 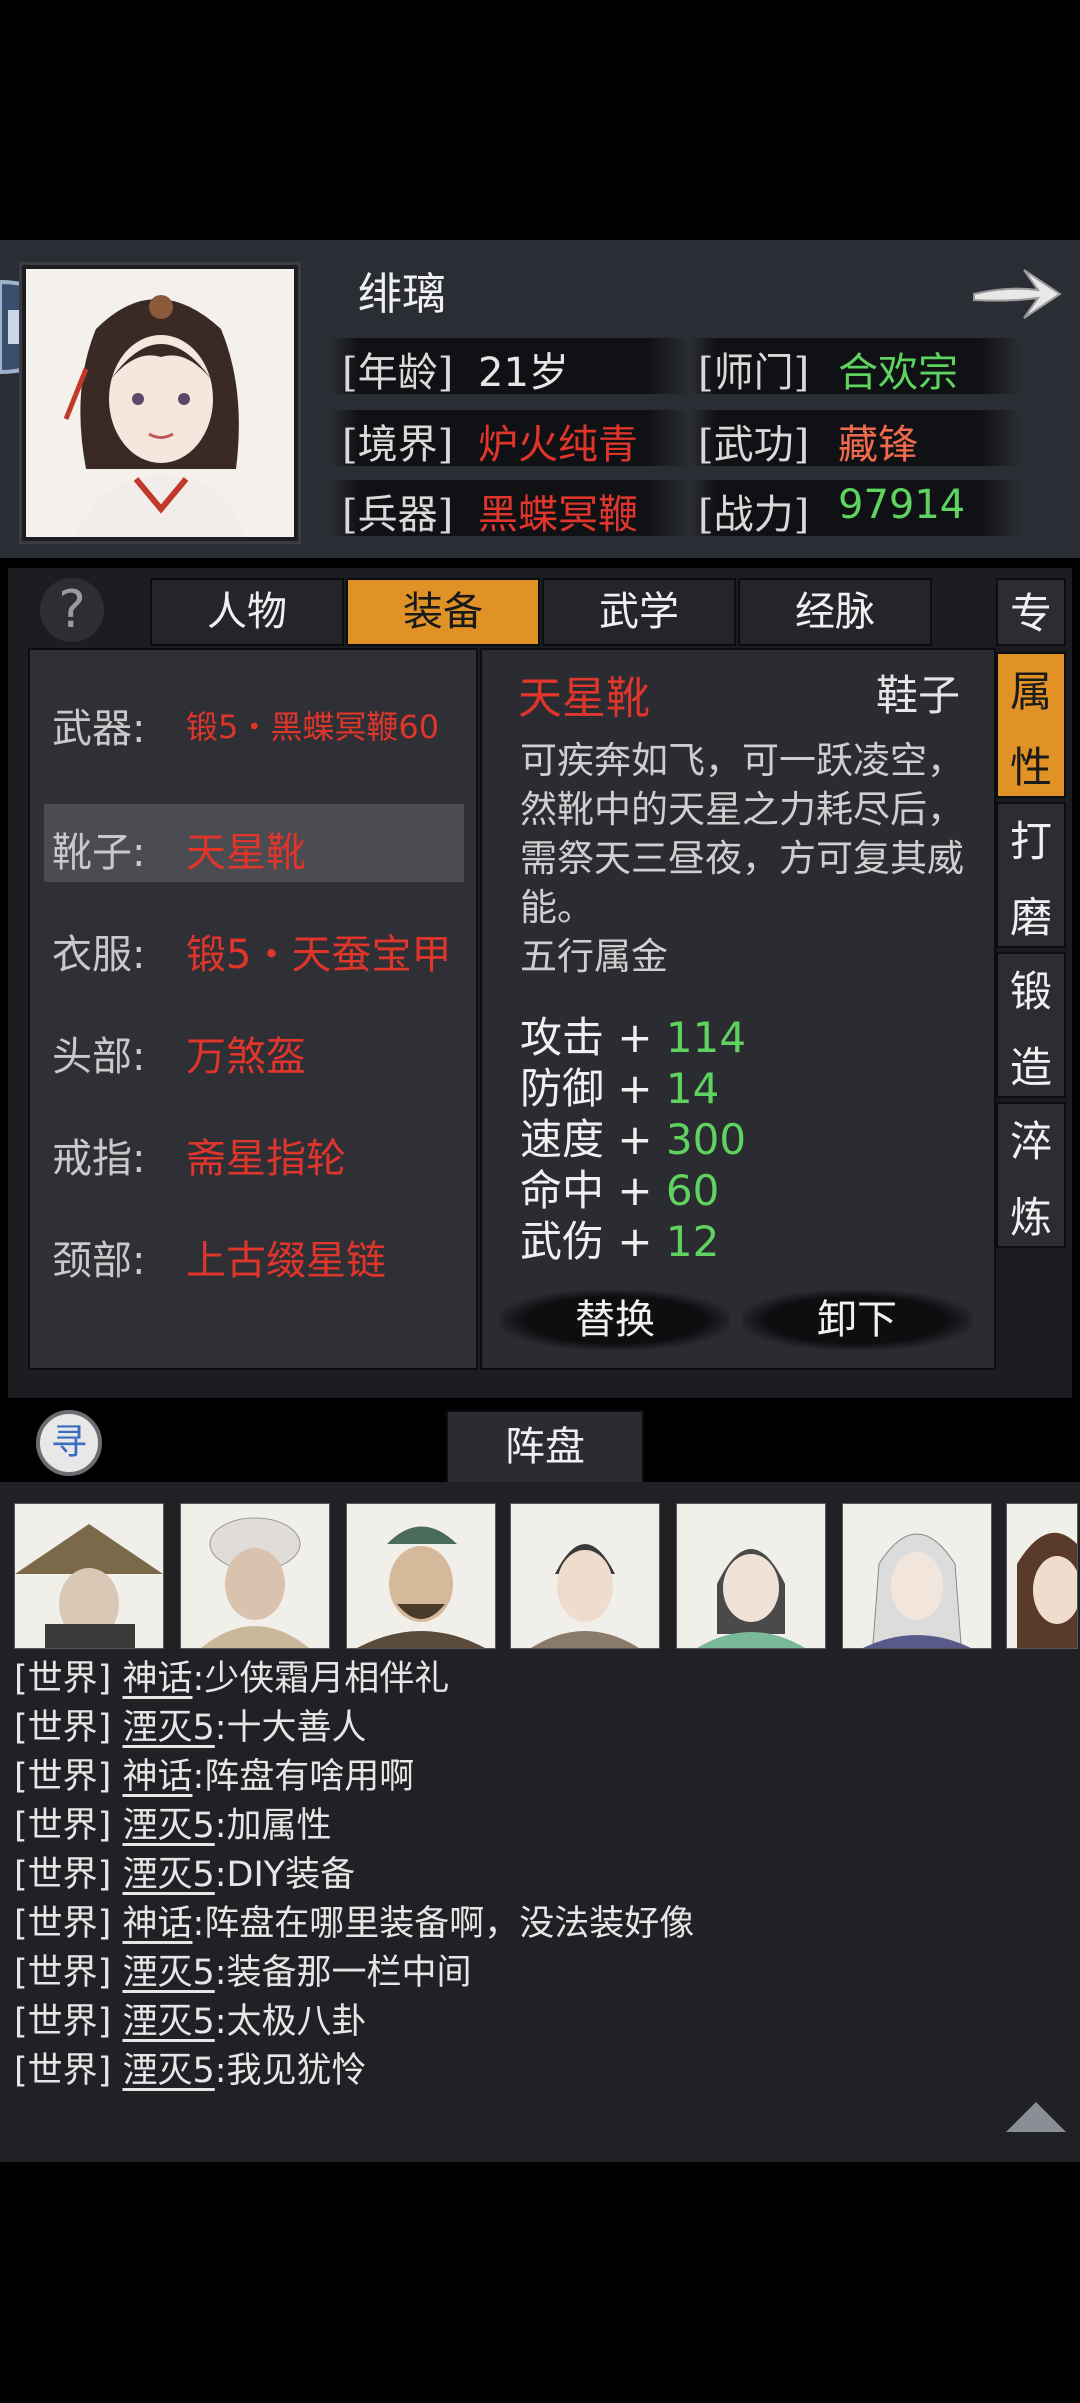 I want to click on realm-value: 炉火纯青, so click(x=558, y=445).